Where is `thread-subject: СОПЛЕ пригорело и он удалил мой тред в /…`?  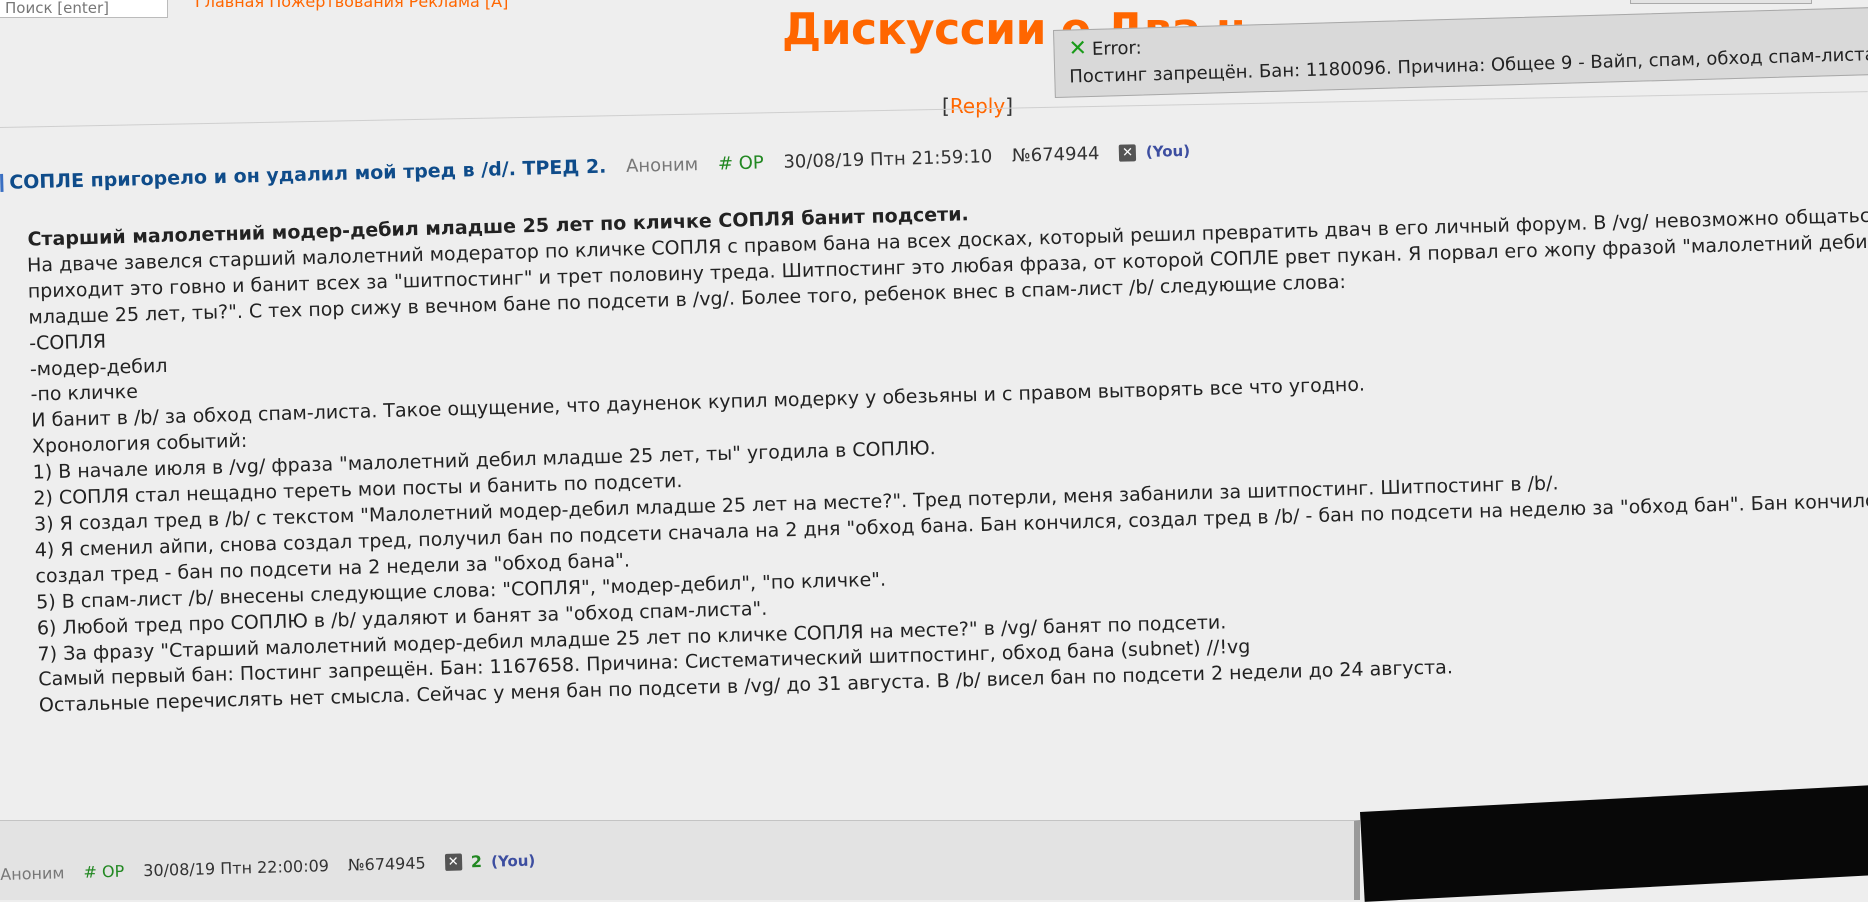 thread-subject: СОПЛЕ пригорело и он удалил мой тред в /… is located at coordinates (303, 175).